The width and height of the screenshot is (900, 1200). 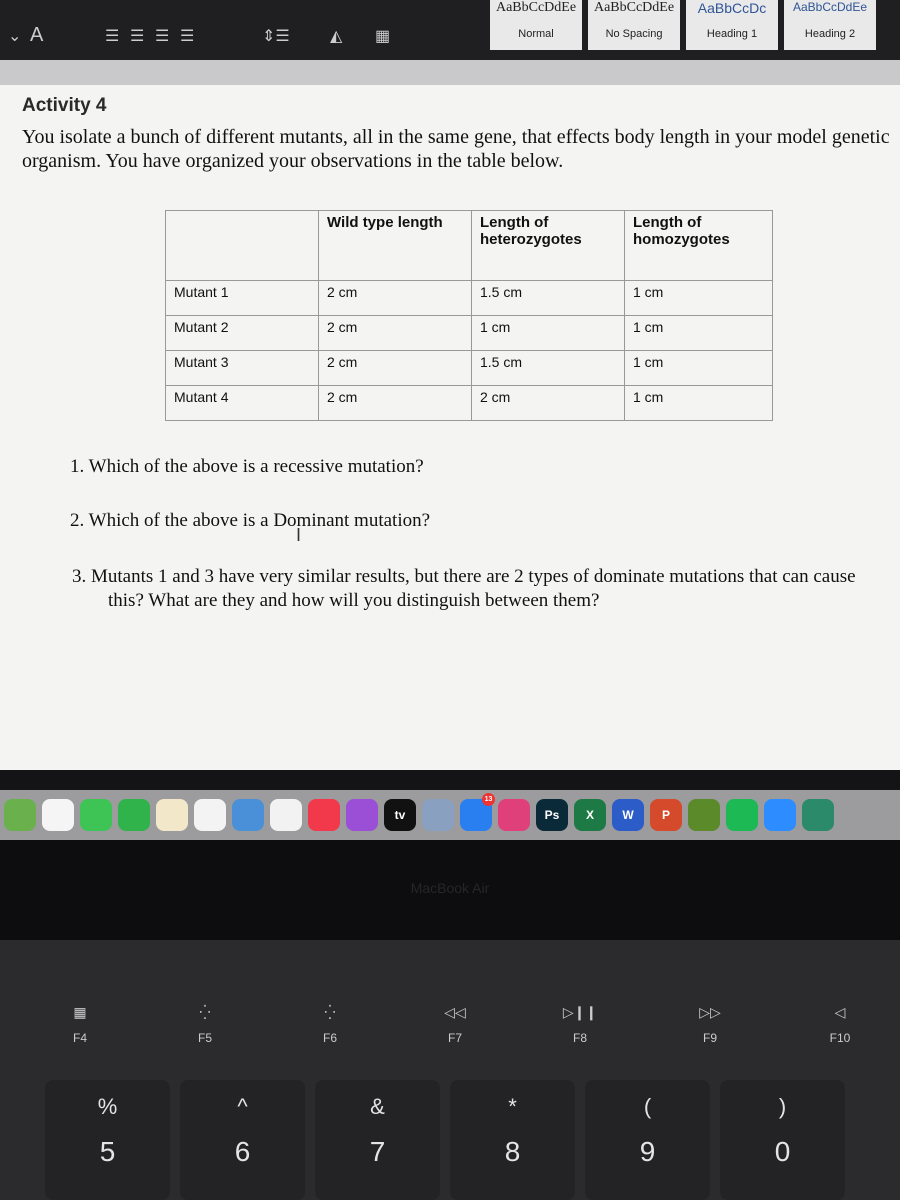 What do you see at coordinates (242, 245) in the screenshot?
I see `header-cell` at bounding box center [242, 245].